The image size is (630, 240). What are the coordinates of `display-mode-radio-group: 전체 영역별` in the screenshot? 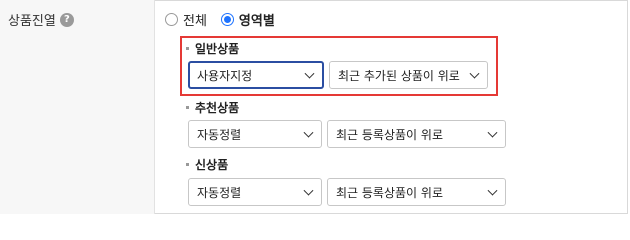 It's located at (227, 19).